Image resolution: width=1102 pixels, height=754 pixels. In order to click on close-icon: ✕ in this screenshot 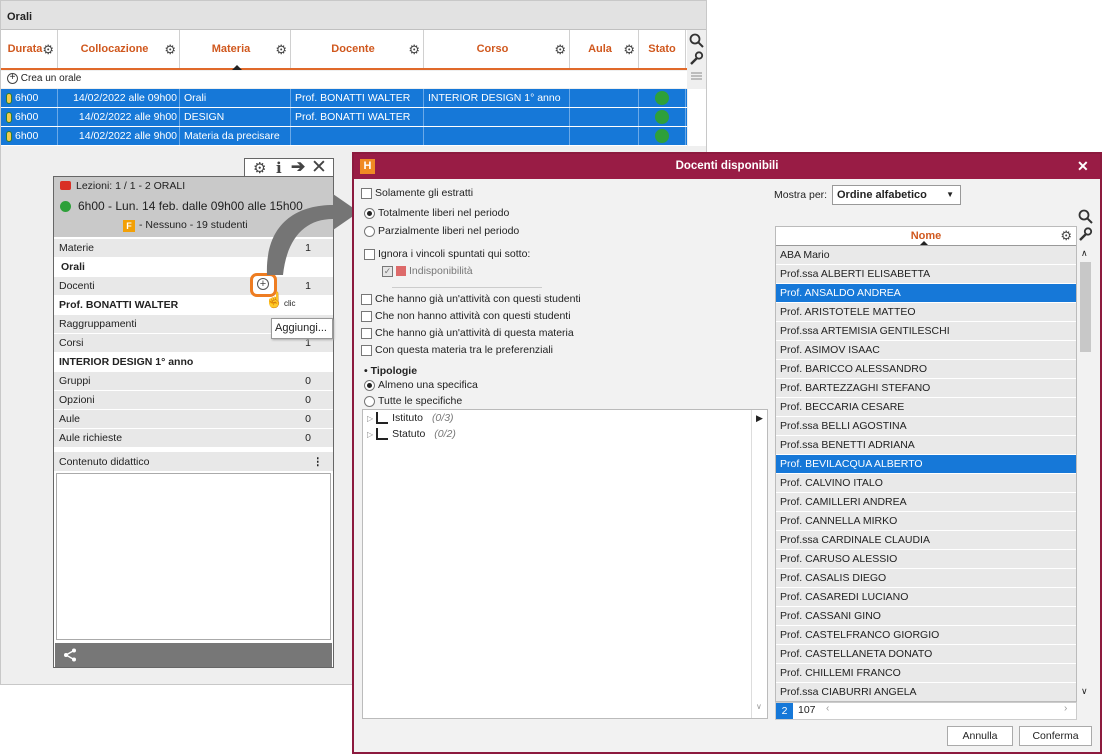, I will do `click(1083, 166)`.